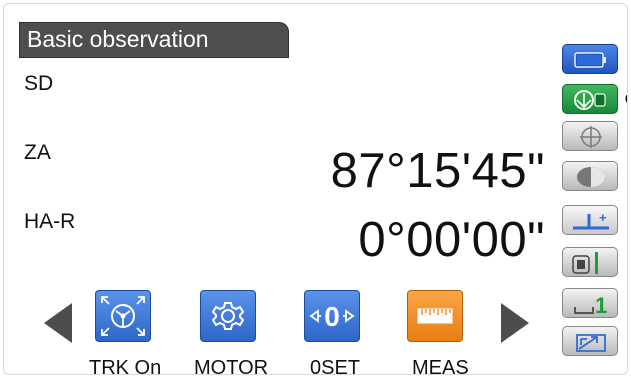 The height and width of the screenshot is (381, 631). What do you see at coordinates (39, 83) in the screenshot?
I see `sd-label: SD` at bounding box center [39, 83].